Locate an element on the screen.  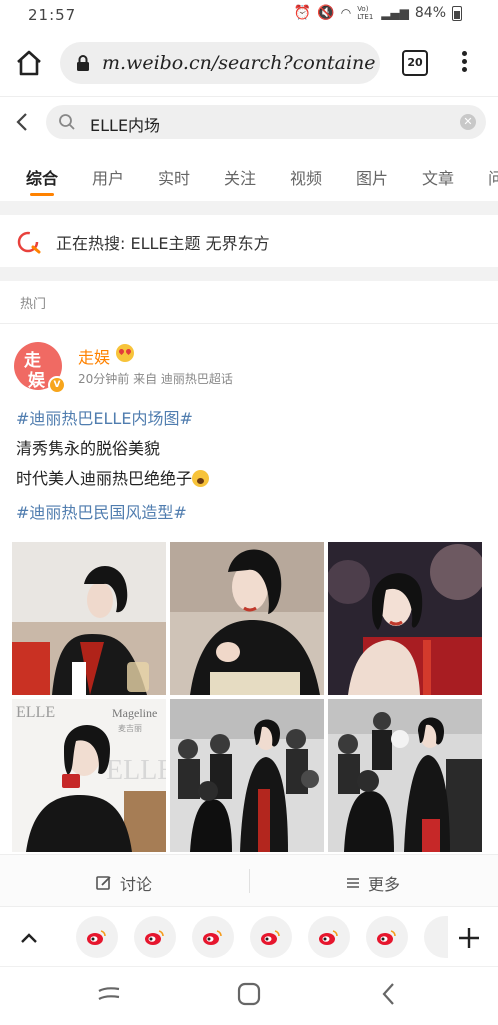
signal-bars-icon: ▂▄▆ is located at coordinates (395, 13).